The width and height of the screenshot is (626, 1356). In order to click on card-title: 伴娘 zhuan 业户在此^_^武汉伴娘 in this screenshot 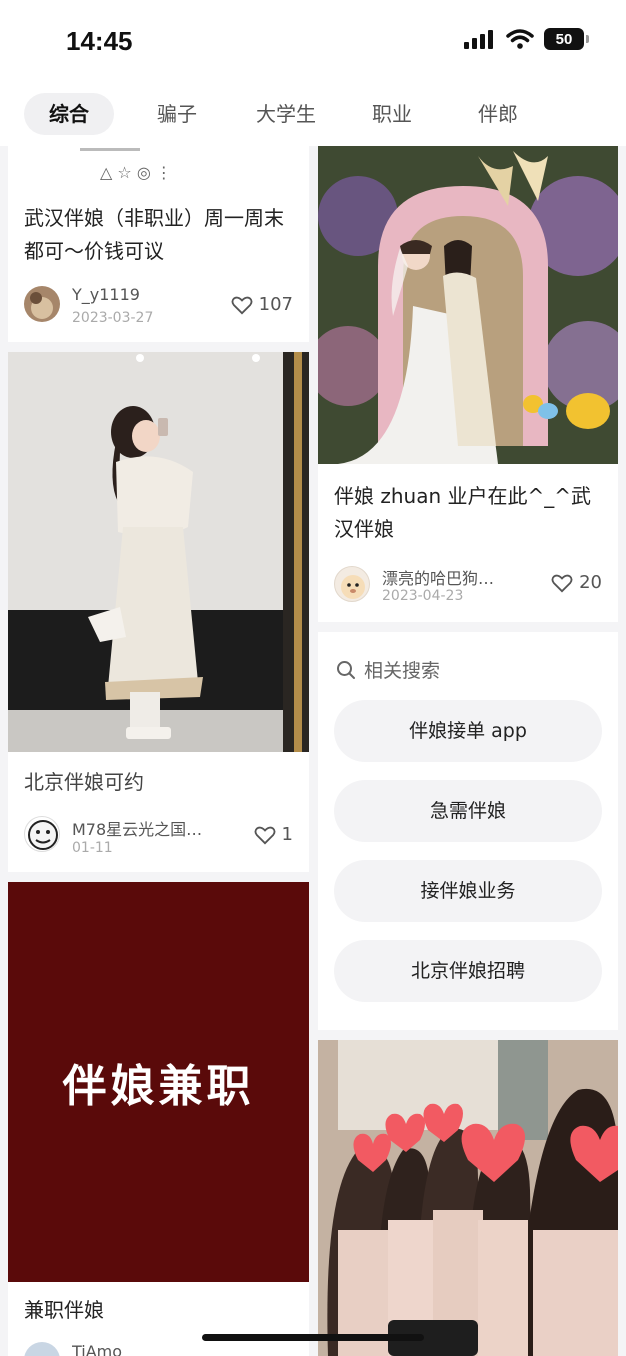, I will do `click(463, 512)`.